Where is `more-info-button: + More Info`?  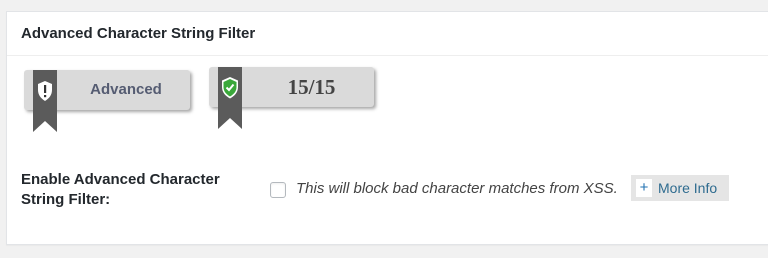 more-info-button: + More Info is located at coordinates (680, 188).